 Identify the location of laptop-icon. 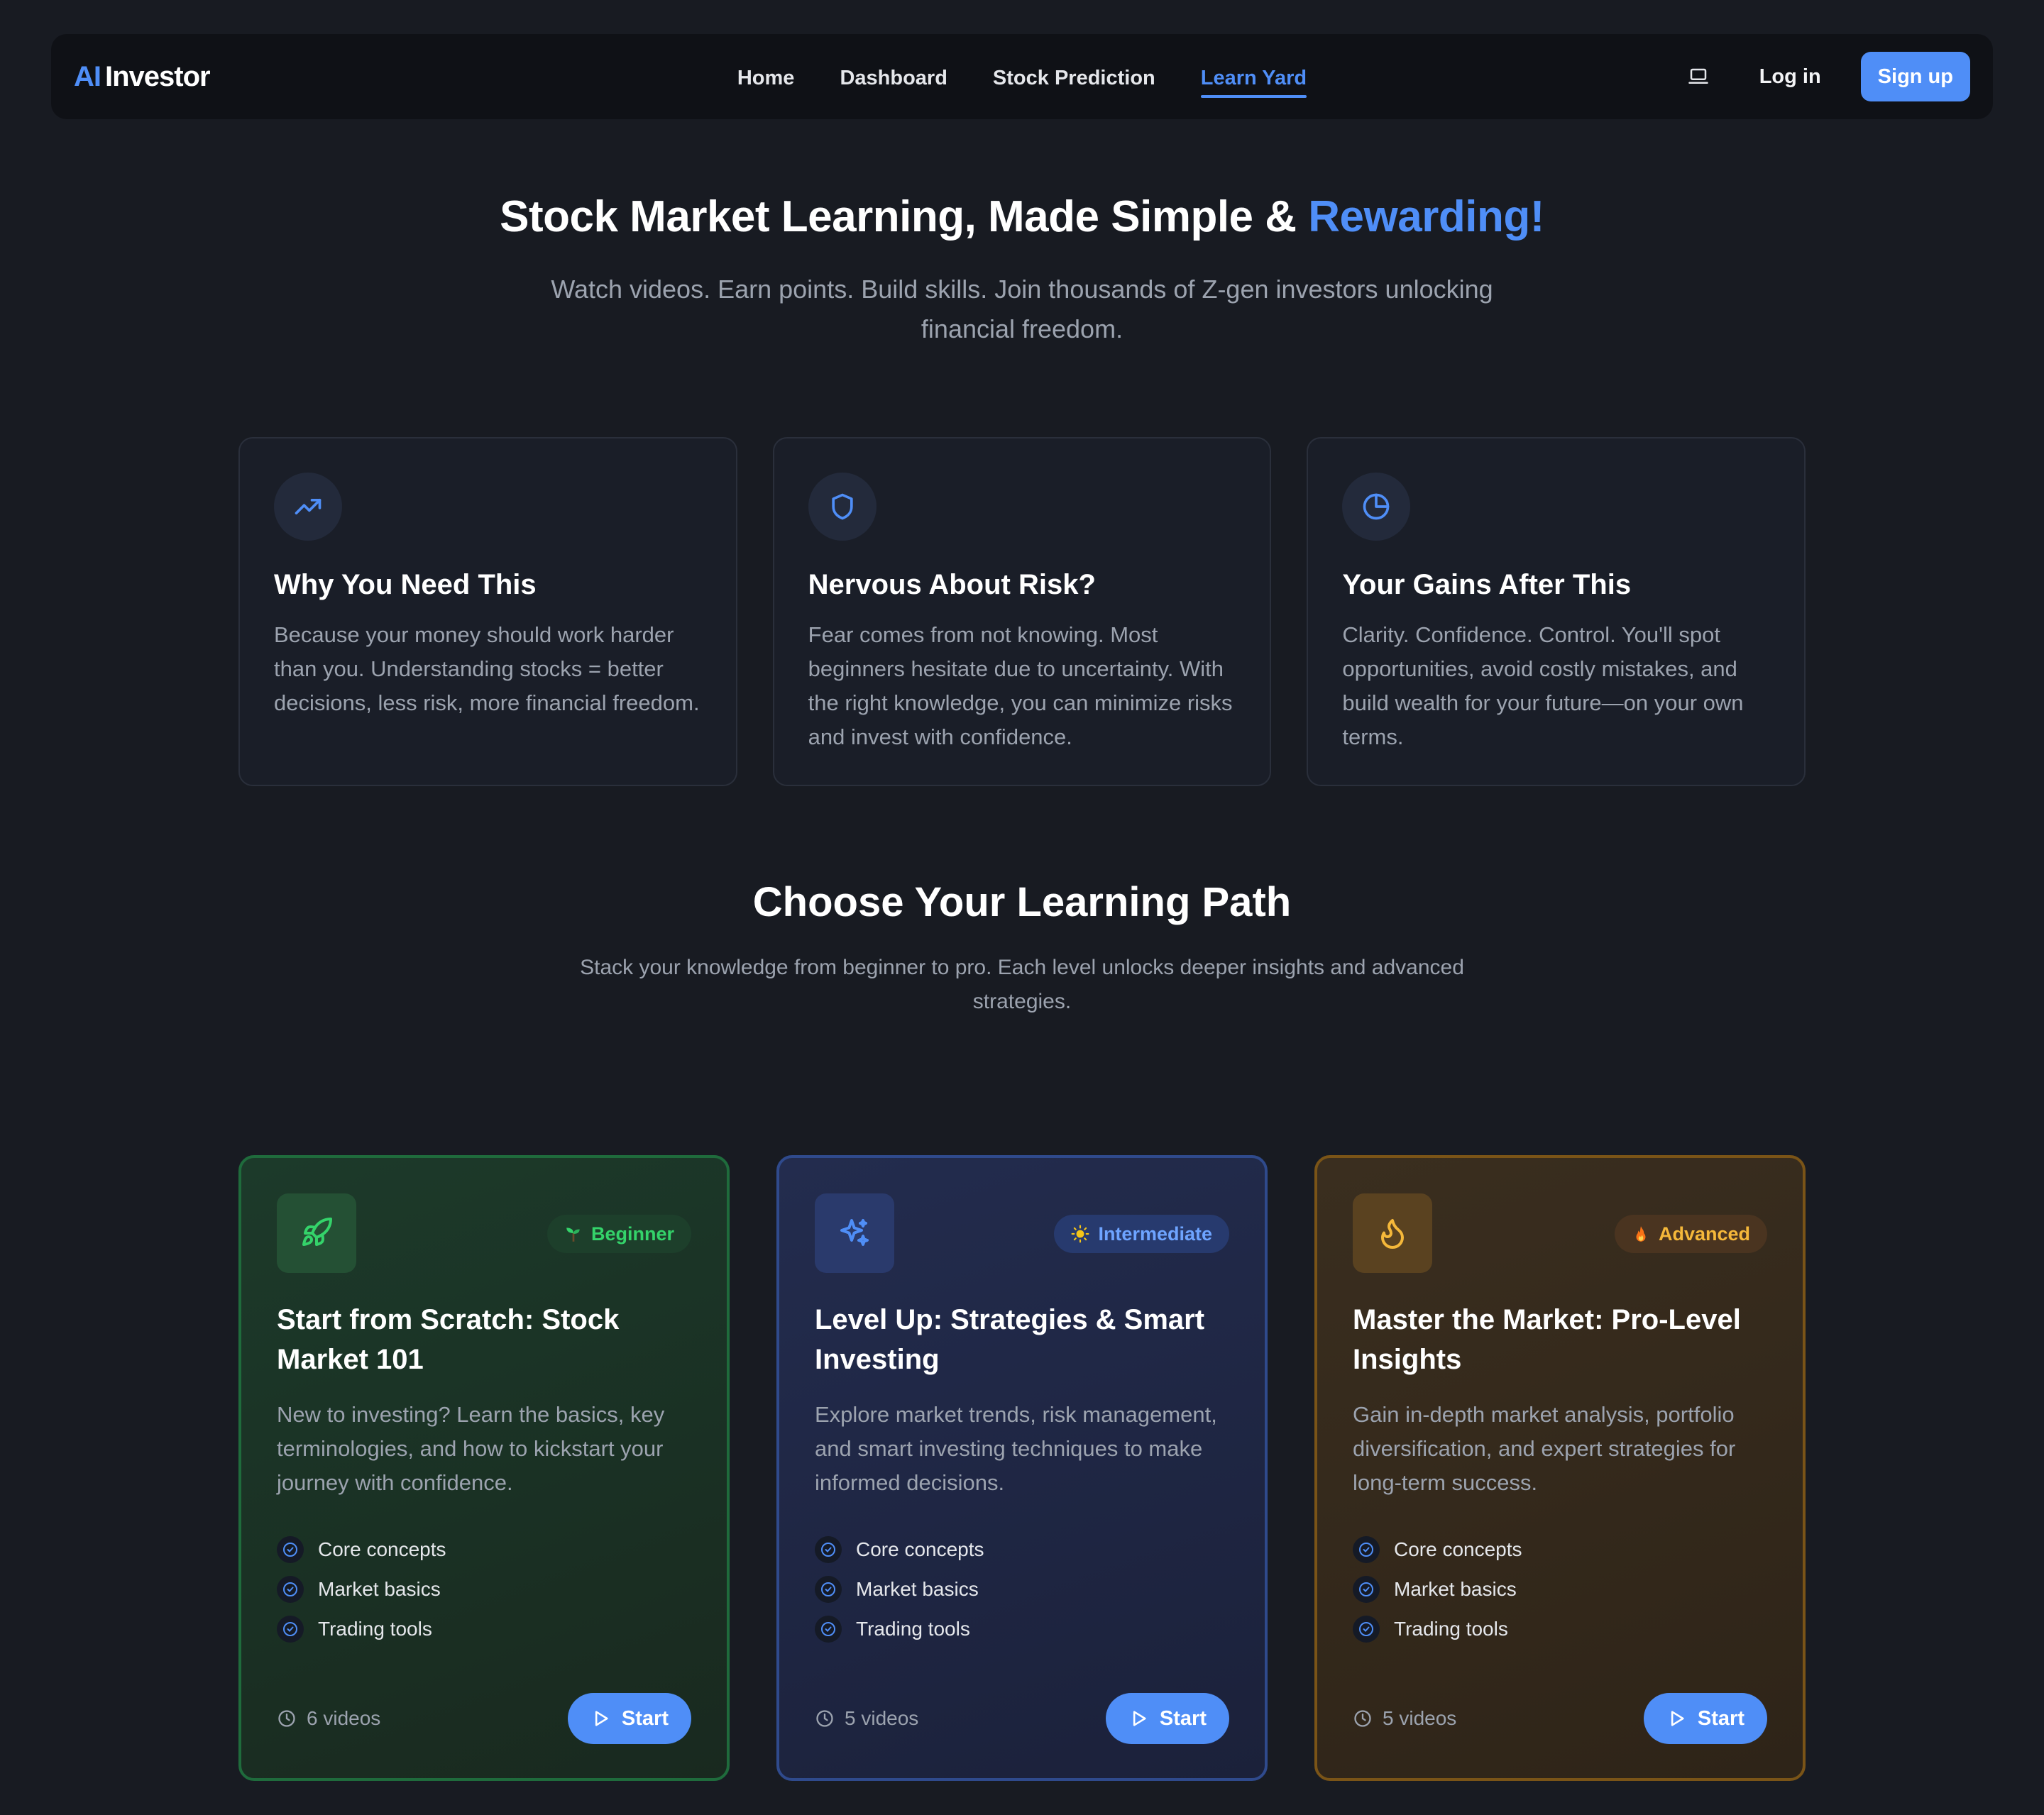
(1698, 76).